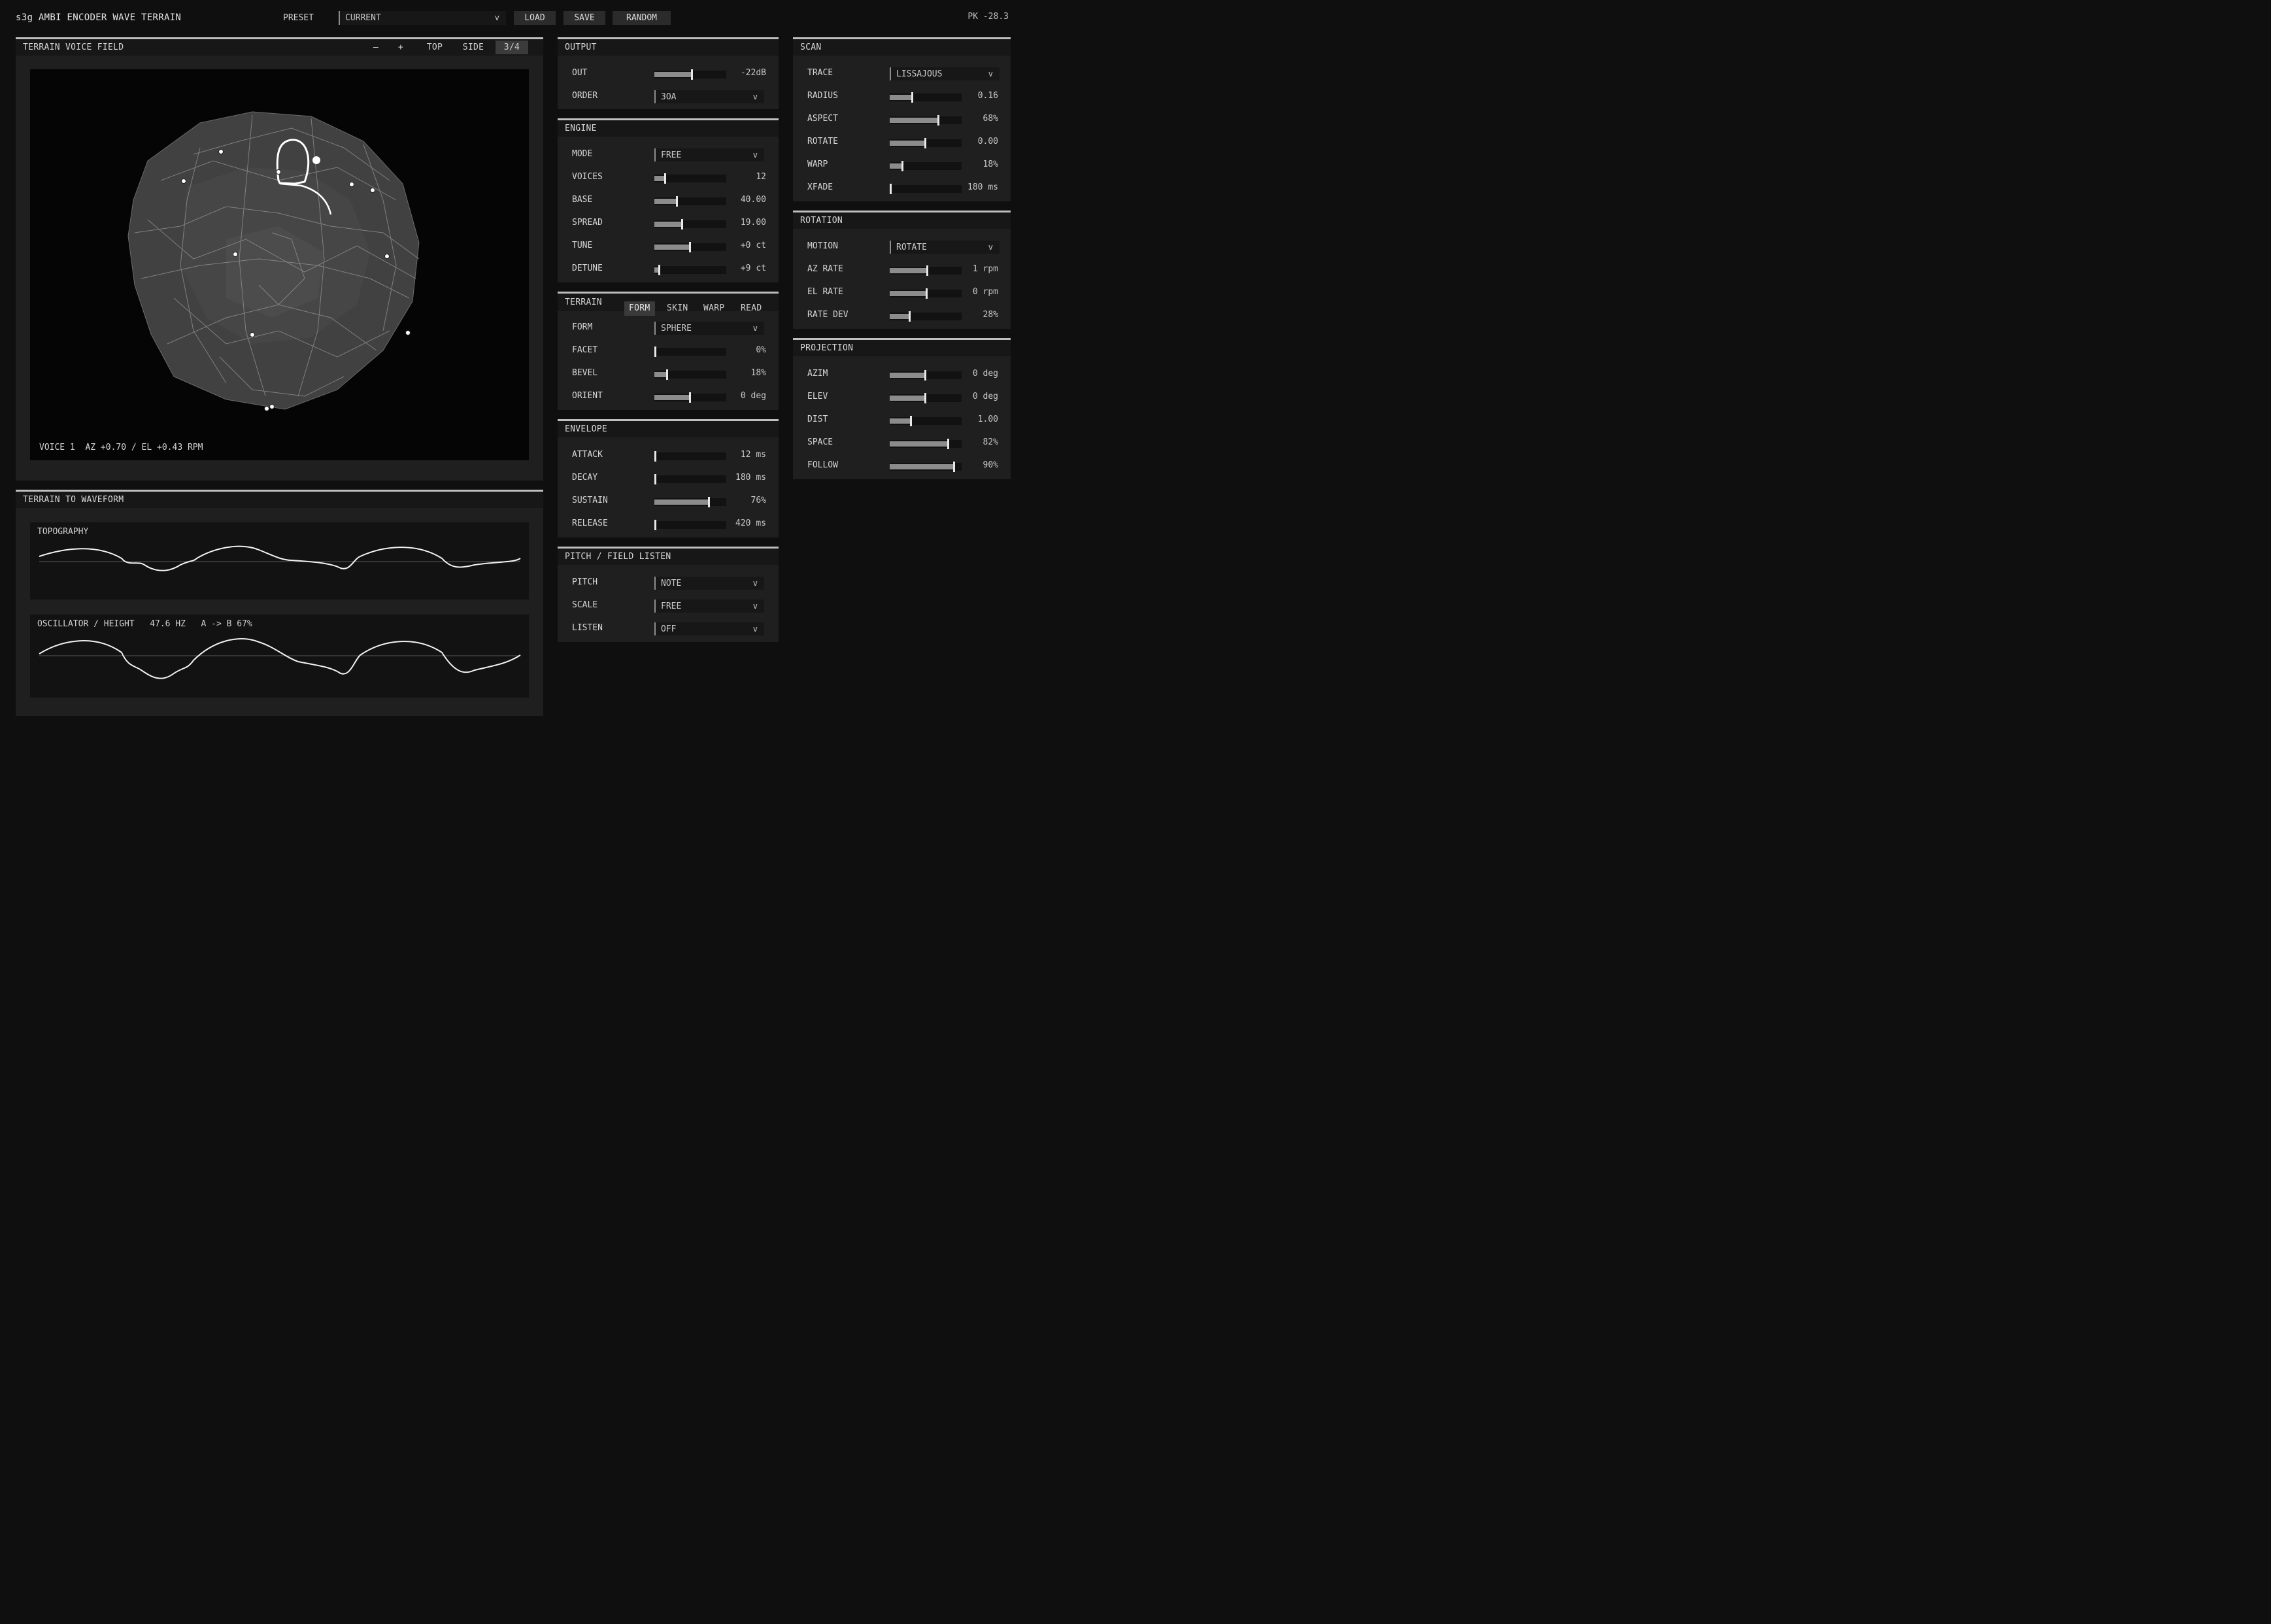 This screenshot has width=2271, height=1624. I want to click on radius-slider, so click(926, 97).